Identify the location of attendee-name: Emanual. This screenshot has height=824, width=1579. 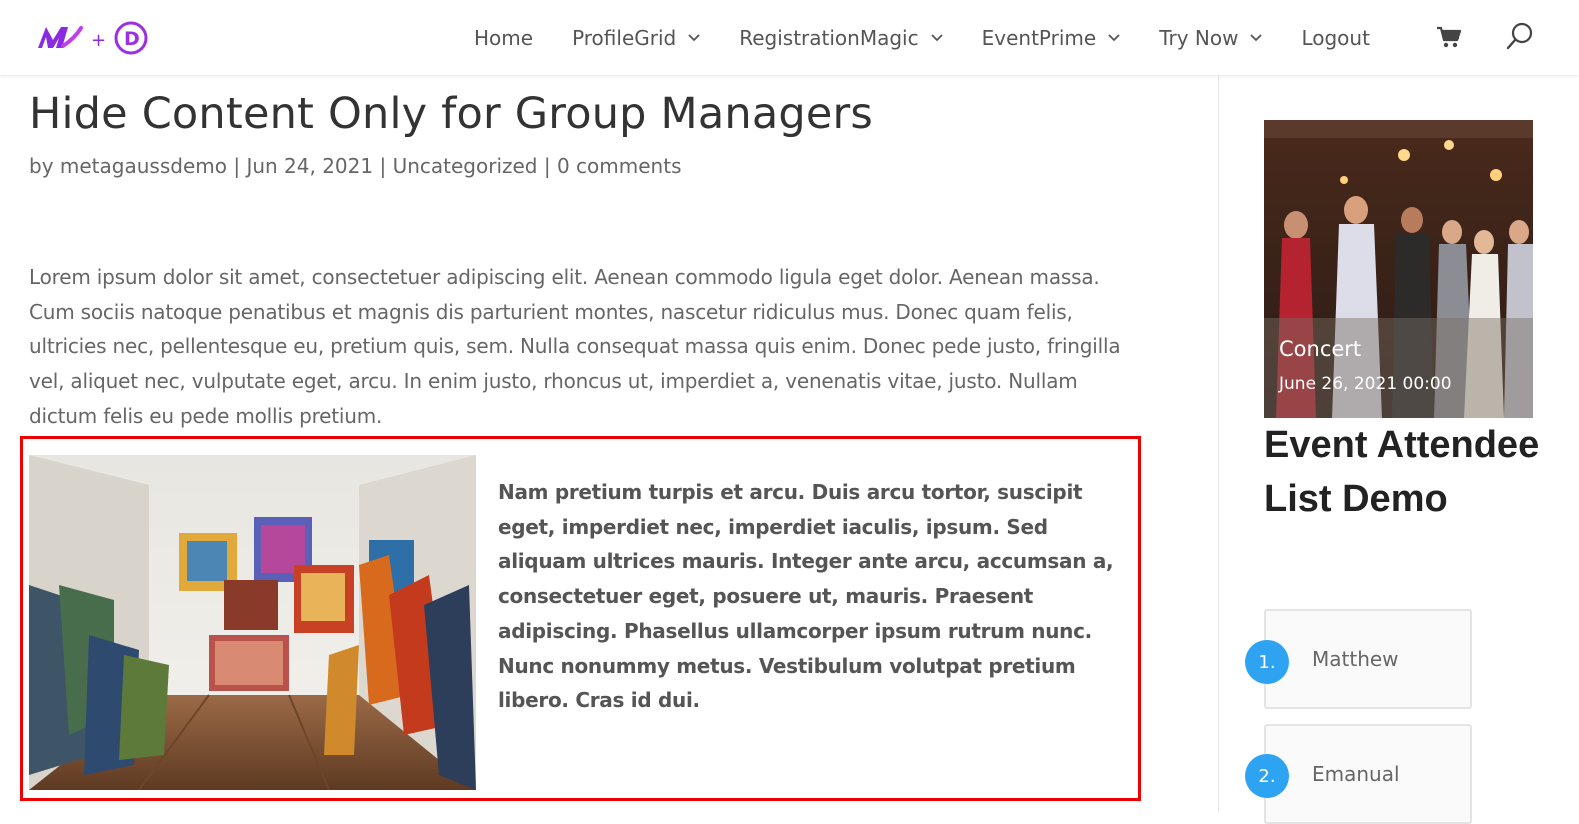
(1356, 774).